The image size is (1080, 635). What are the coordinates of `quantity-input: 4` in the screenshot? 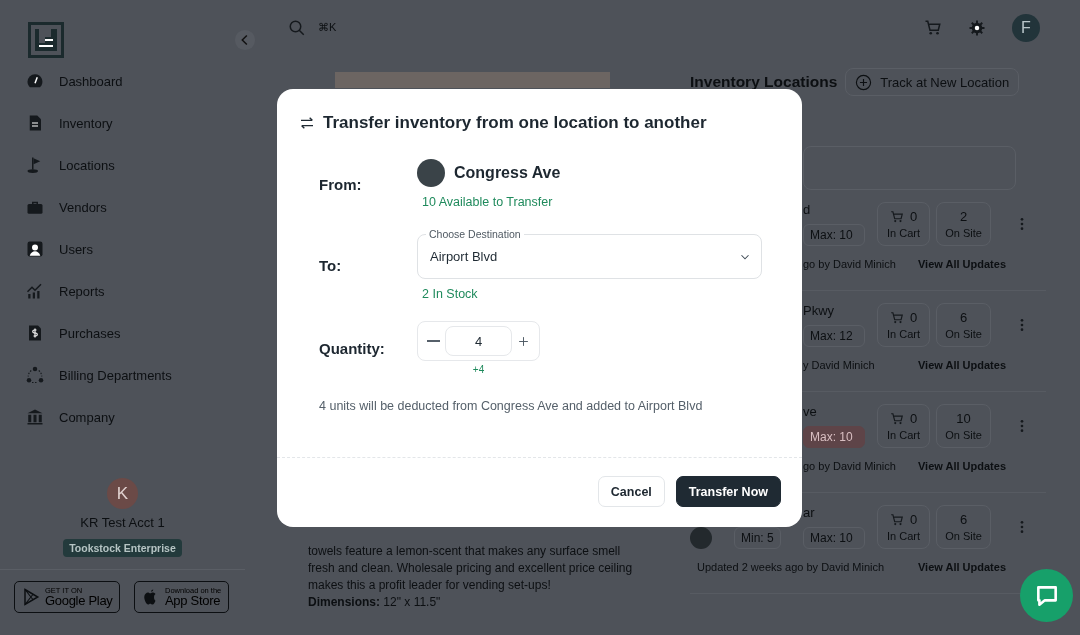 It's located at (478, 341).